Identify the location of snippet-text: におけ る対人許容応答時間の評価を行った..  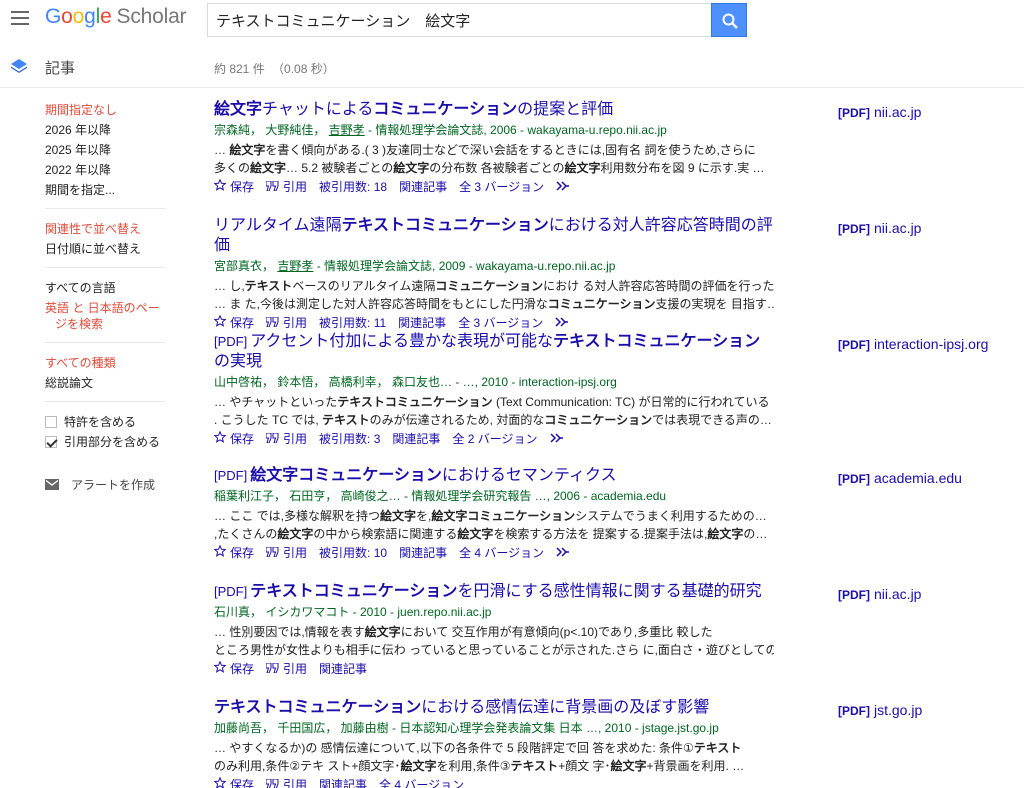
(658, 286).